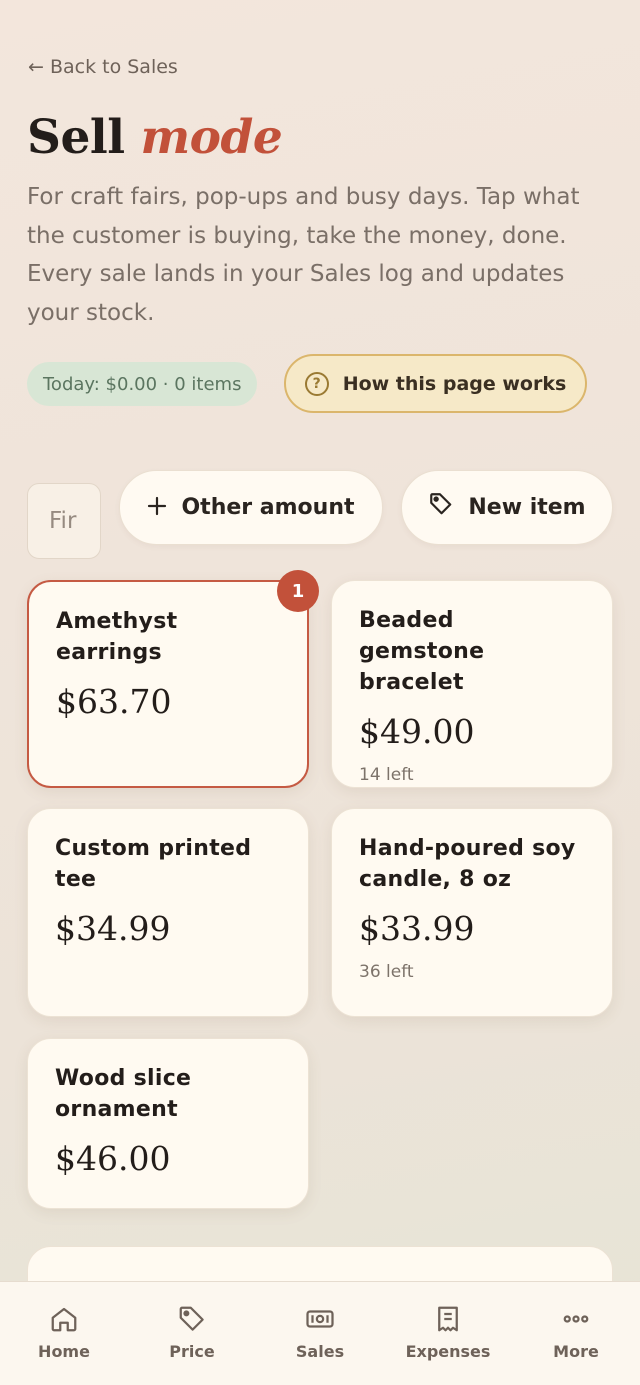 This screenshot has height=1385, width=640. What do you see at coordinates (320, 1319) in the screenshot?
I see `cash-icon` at bounding box center [320, 1319].